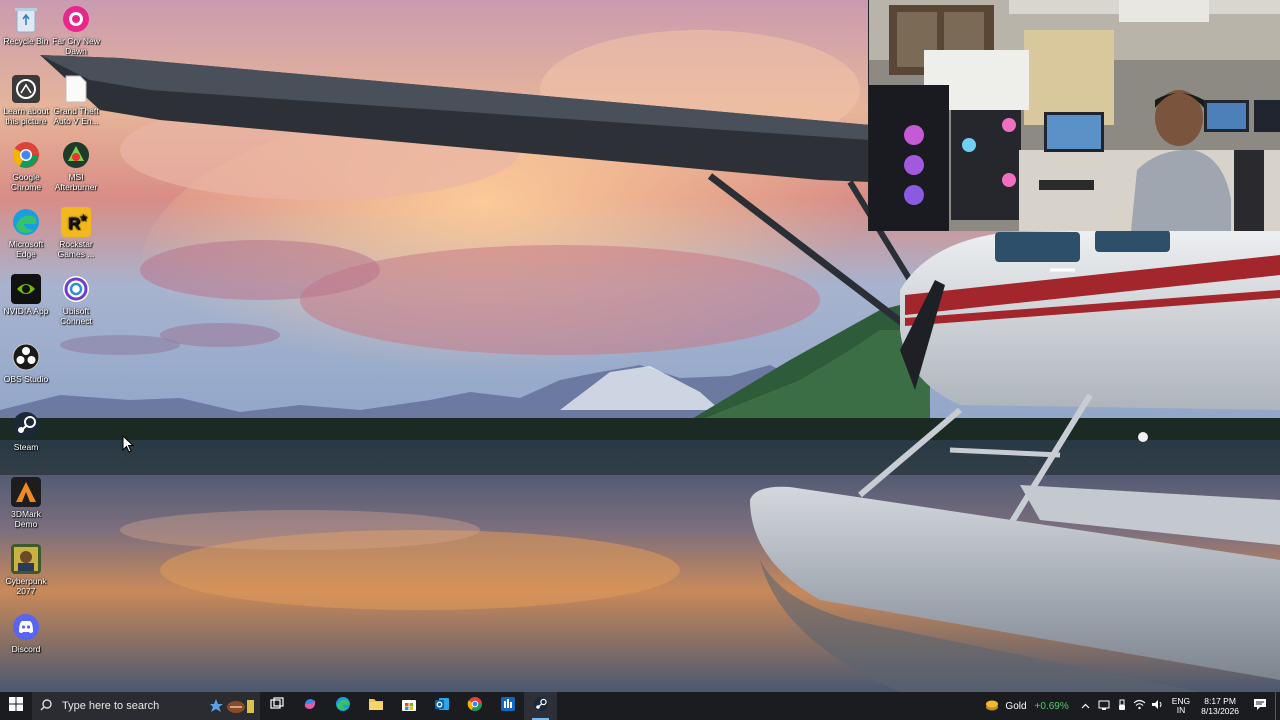  I want to click on notification-icon, so click(1260, 706).